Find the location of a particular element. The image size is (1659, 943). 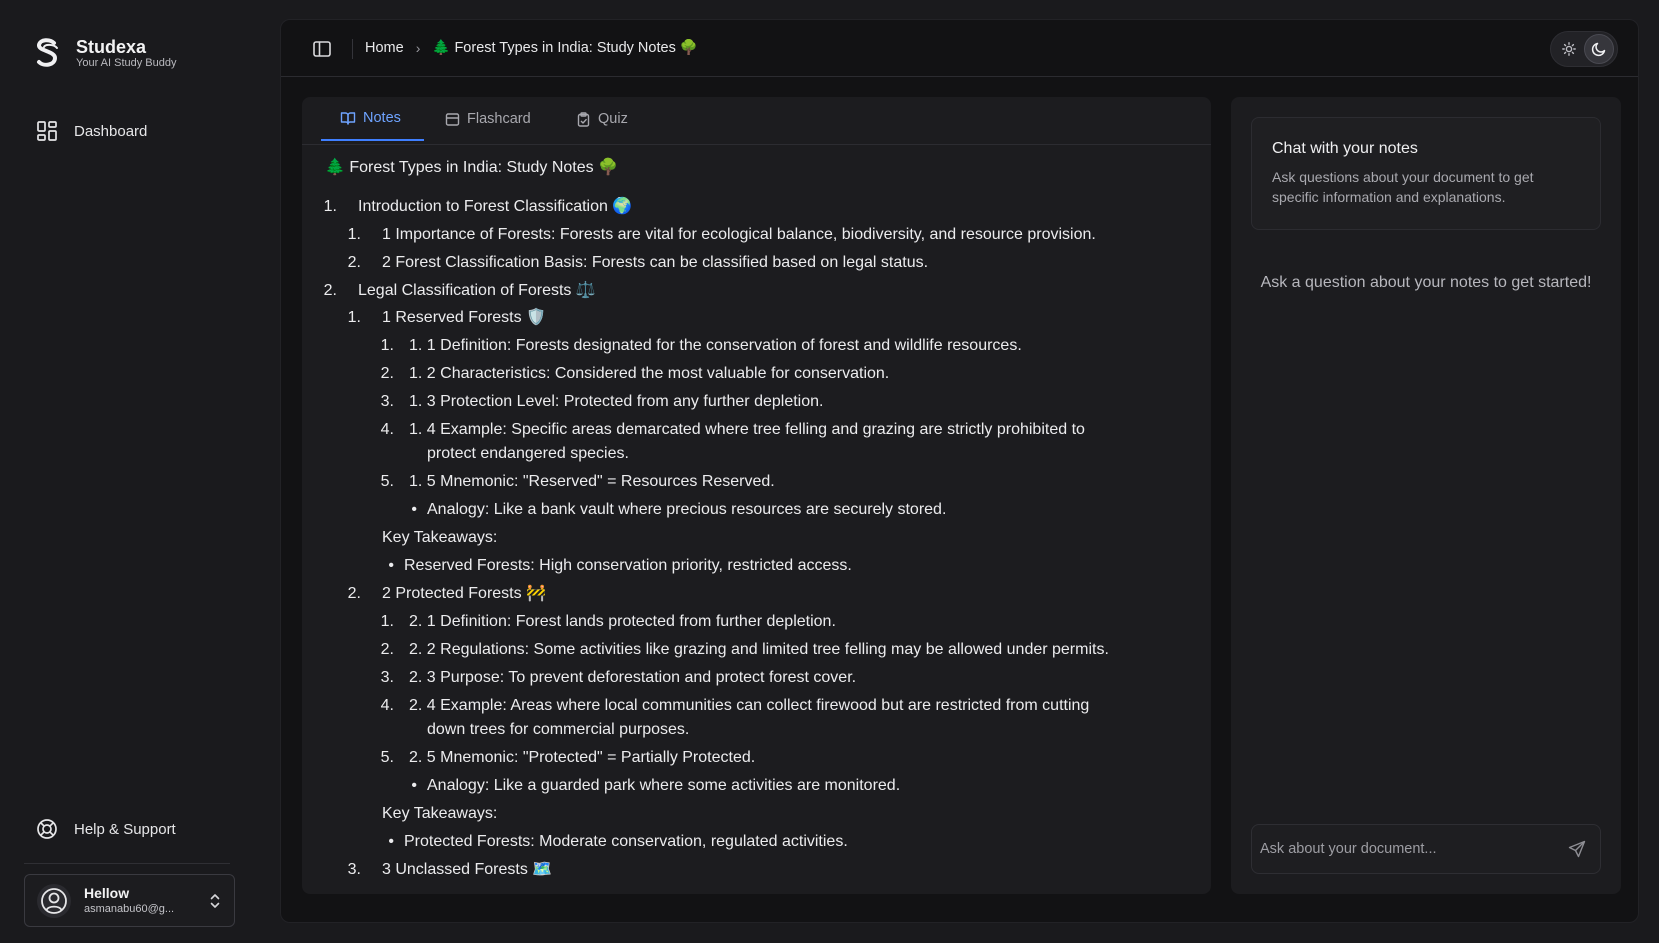

sidebar-item-dashboard: Dashboard is located at coordinates (91, 131).